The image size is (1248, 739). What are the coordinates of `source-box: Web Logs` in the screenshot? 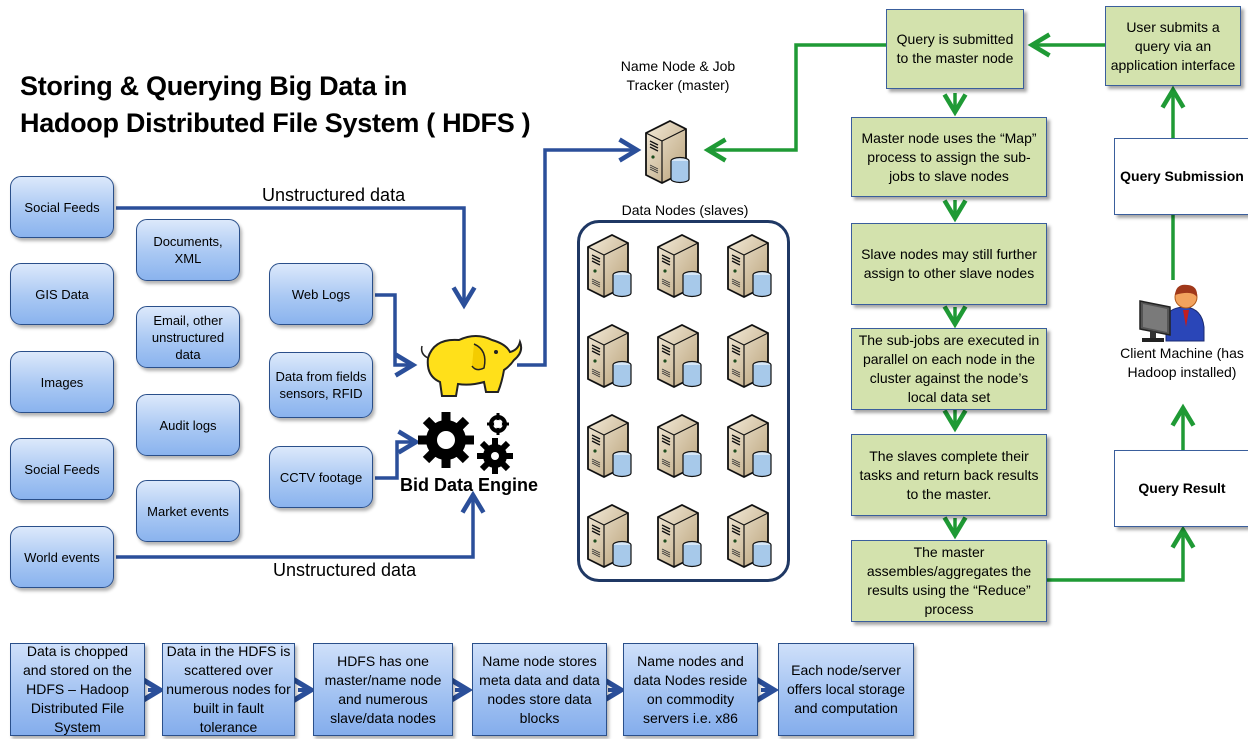 It's located at (321, 294).